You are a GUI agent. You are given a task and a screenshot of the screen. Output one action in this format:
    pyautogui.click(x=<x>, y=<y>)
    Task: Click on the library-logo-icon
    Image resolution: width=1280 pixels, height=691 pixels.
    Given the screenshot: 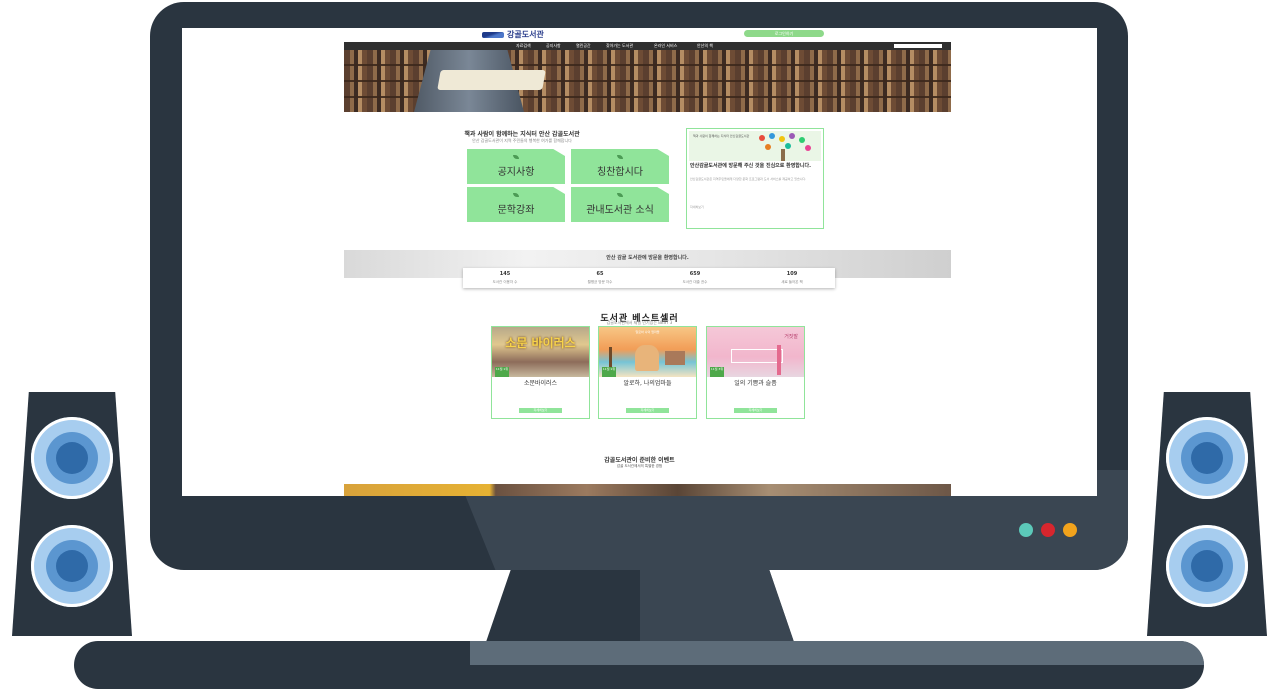 What is the action you would take?
    pyautogui.click(x=493, y=34)
    